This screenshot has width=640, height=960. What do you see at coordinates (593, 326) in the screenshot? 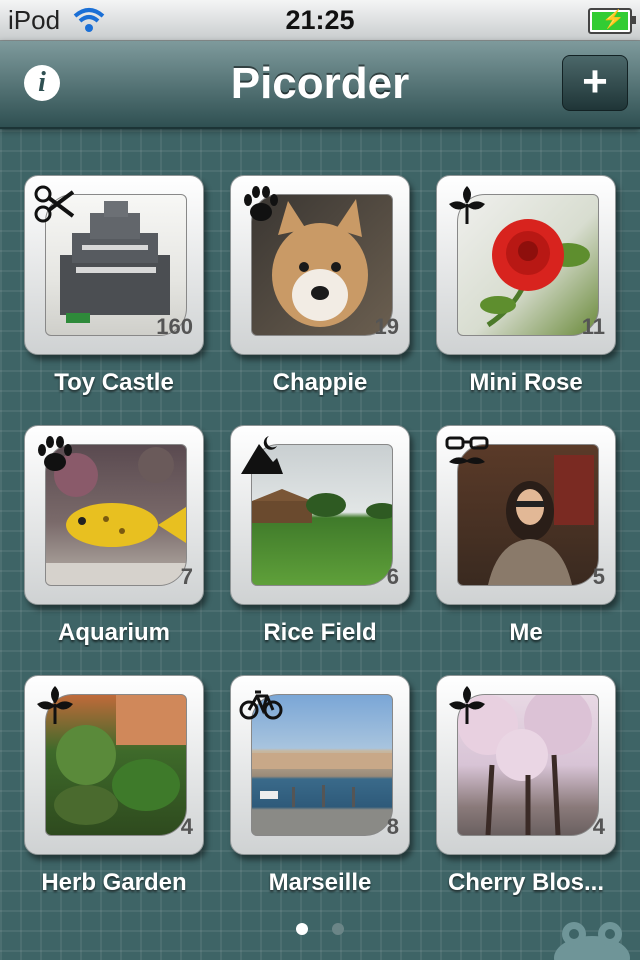
I see `photo-count: 11` at bounding box center [593, 326].